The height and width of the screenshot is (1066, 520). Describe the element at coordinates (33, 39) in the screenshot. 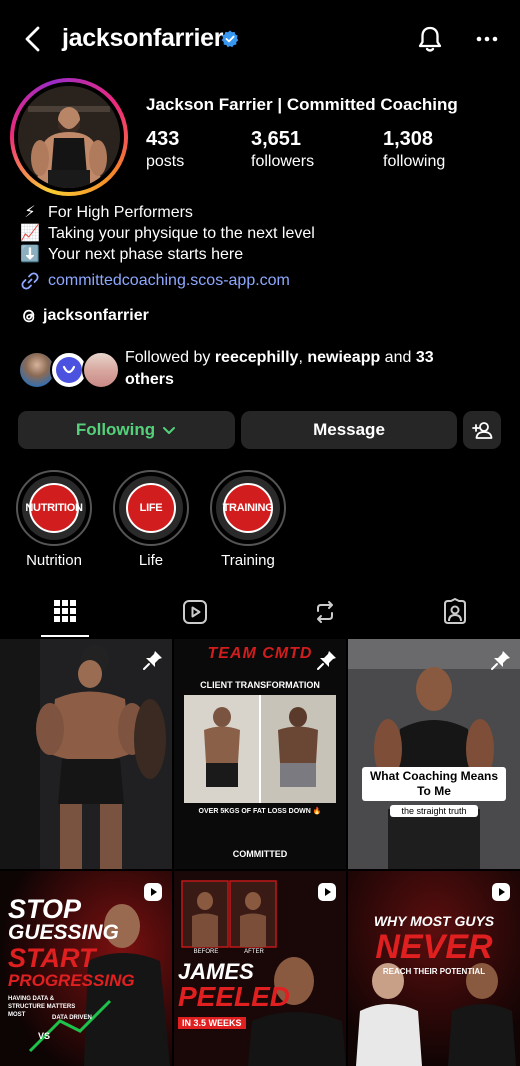

I see `back-icon` at that location.